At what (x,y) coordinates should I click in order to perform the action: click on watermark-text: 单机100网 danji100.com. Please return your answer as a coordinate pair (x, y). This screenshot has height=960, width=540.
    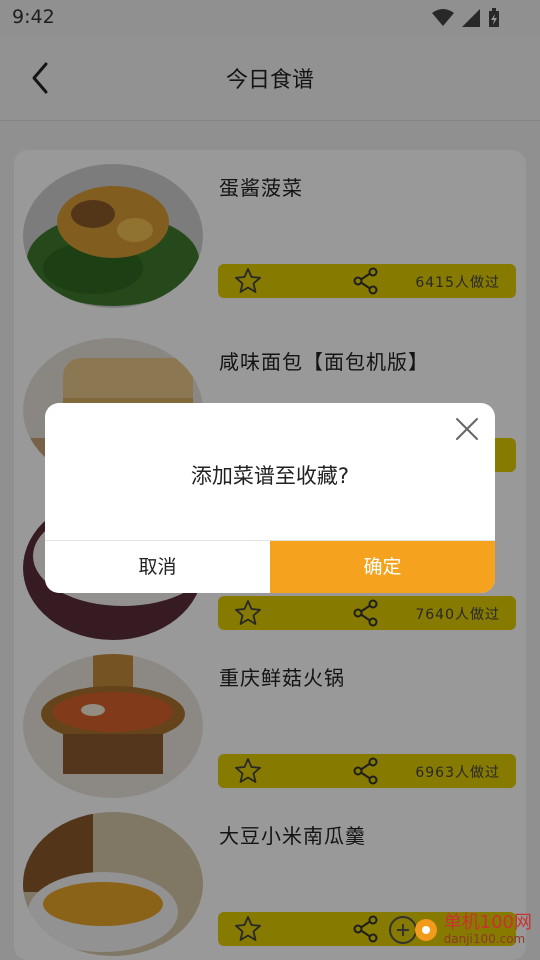
    Looking at the image, I should click on (487, 929).